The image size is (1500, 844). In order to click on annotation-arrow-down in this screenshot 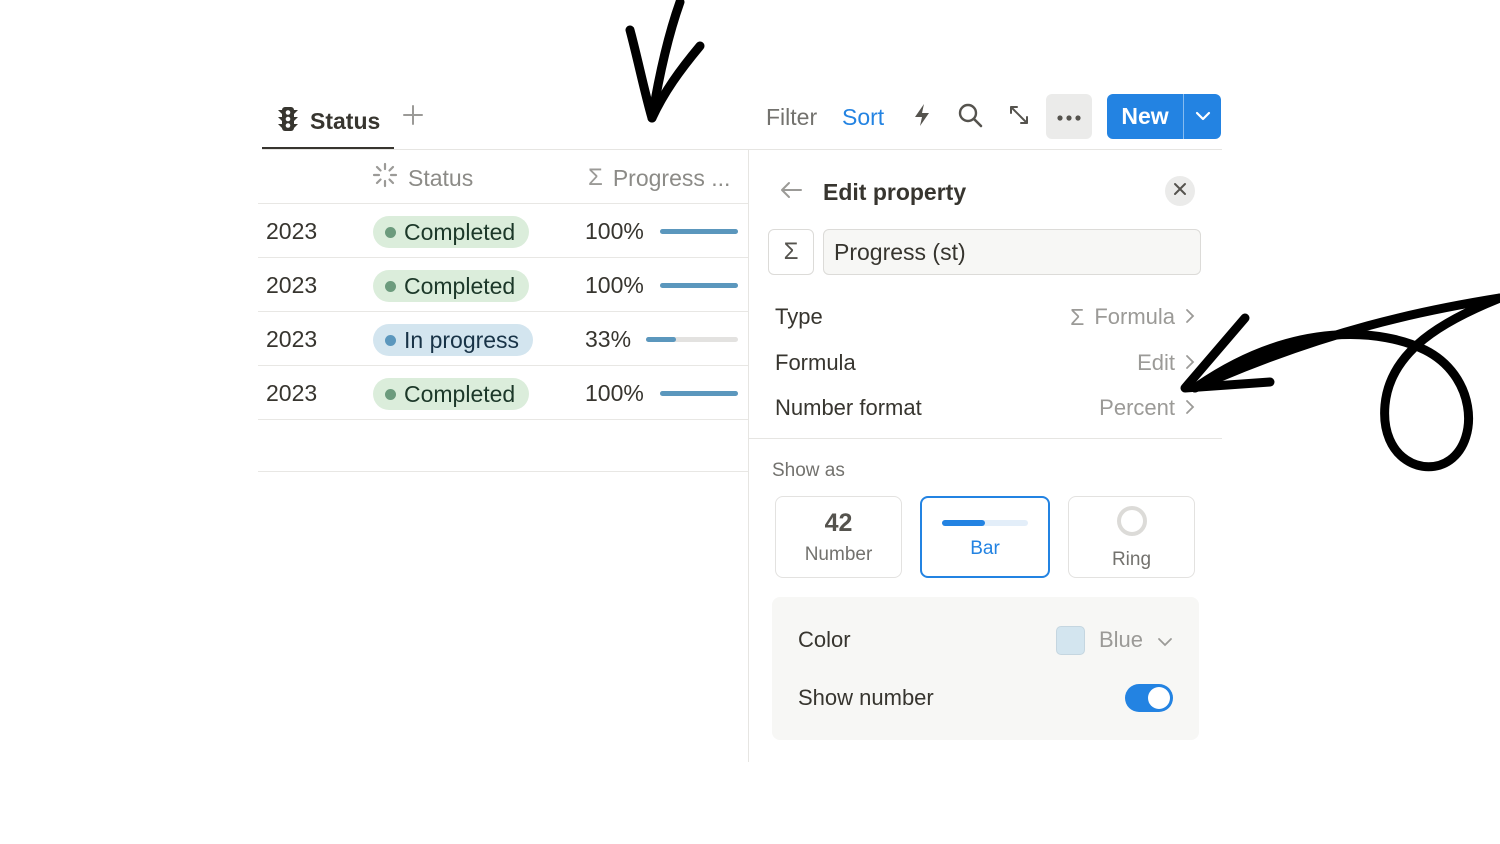, I will do `click(665, 61)`.